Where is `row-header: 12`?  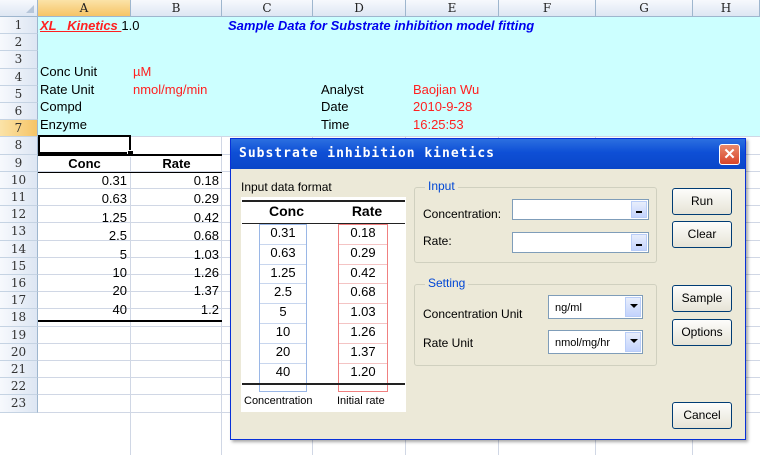
row-header: 12 is located at coordinates (19, 215).